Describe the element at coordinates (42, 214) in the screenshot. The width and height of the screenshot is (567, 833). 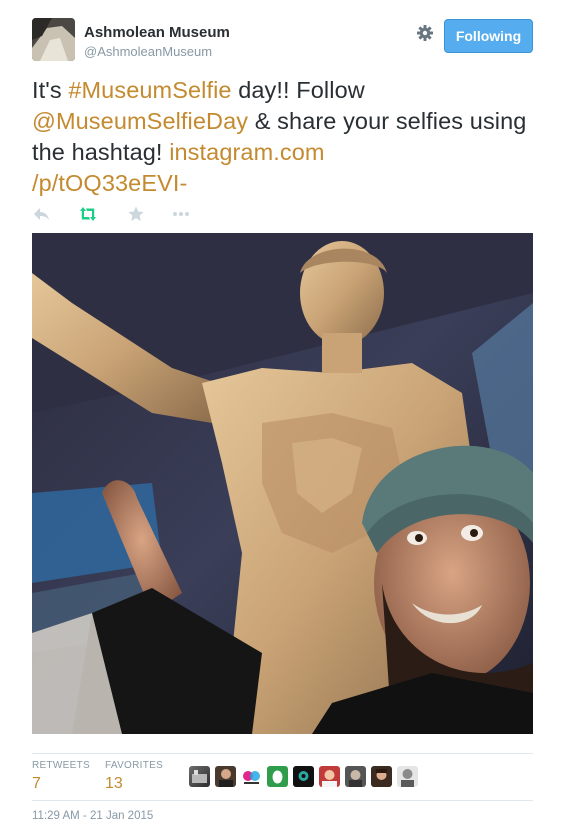
I see `reply-icon` at that location.